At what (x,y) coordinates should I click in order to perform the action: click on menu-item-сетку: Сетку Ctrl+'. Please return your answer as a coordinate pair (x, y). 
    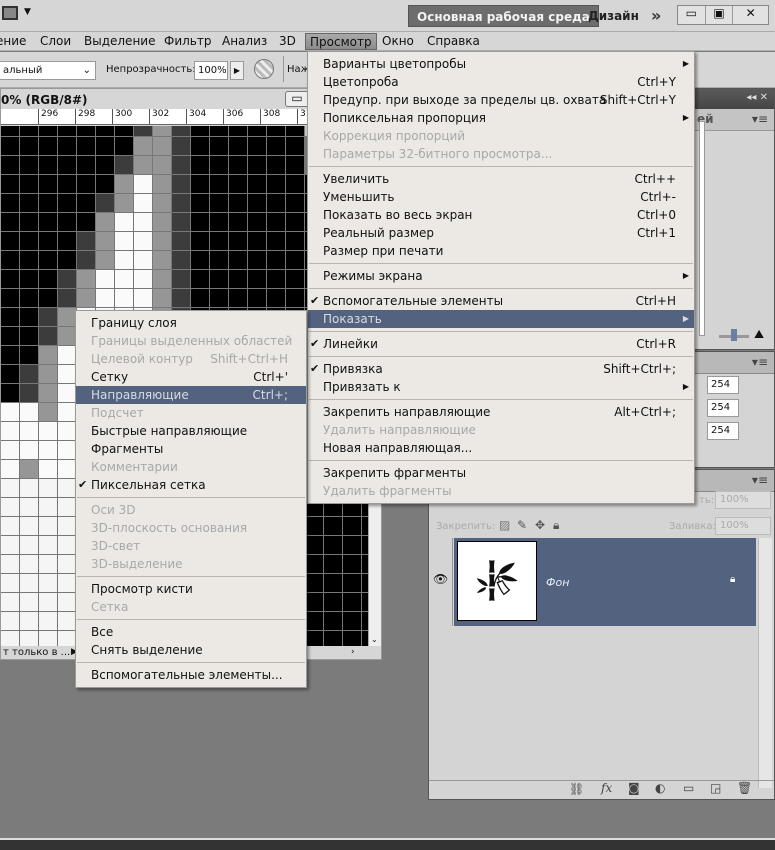
    Looking at the image, I should click on (191, 377).